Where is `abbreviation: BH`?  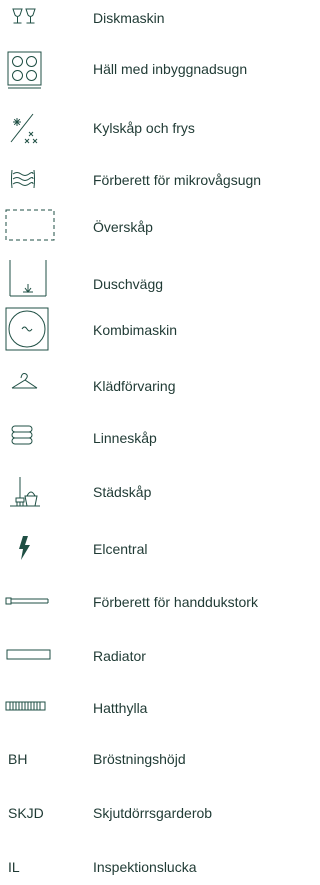 abbreviation: BH is located at coordinates (18, 759).